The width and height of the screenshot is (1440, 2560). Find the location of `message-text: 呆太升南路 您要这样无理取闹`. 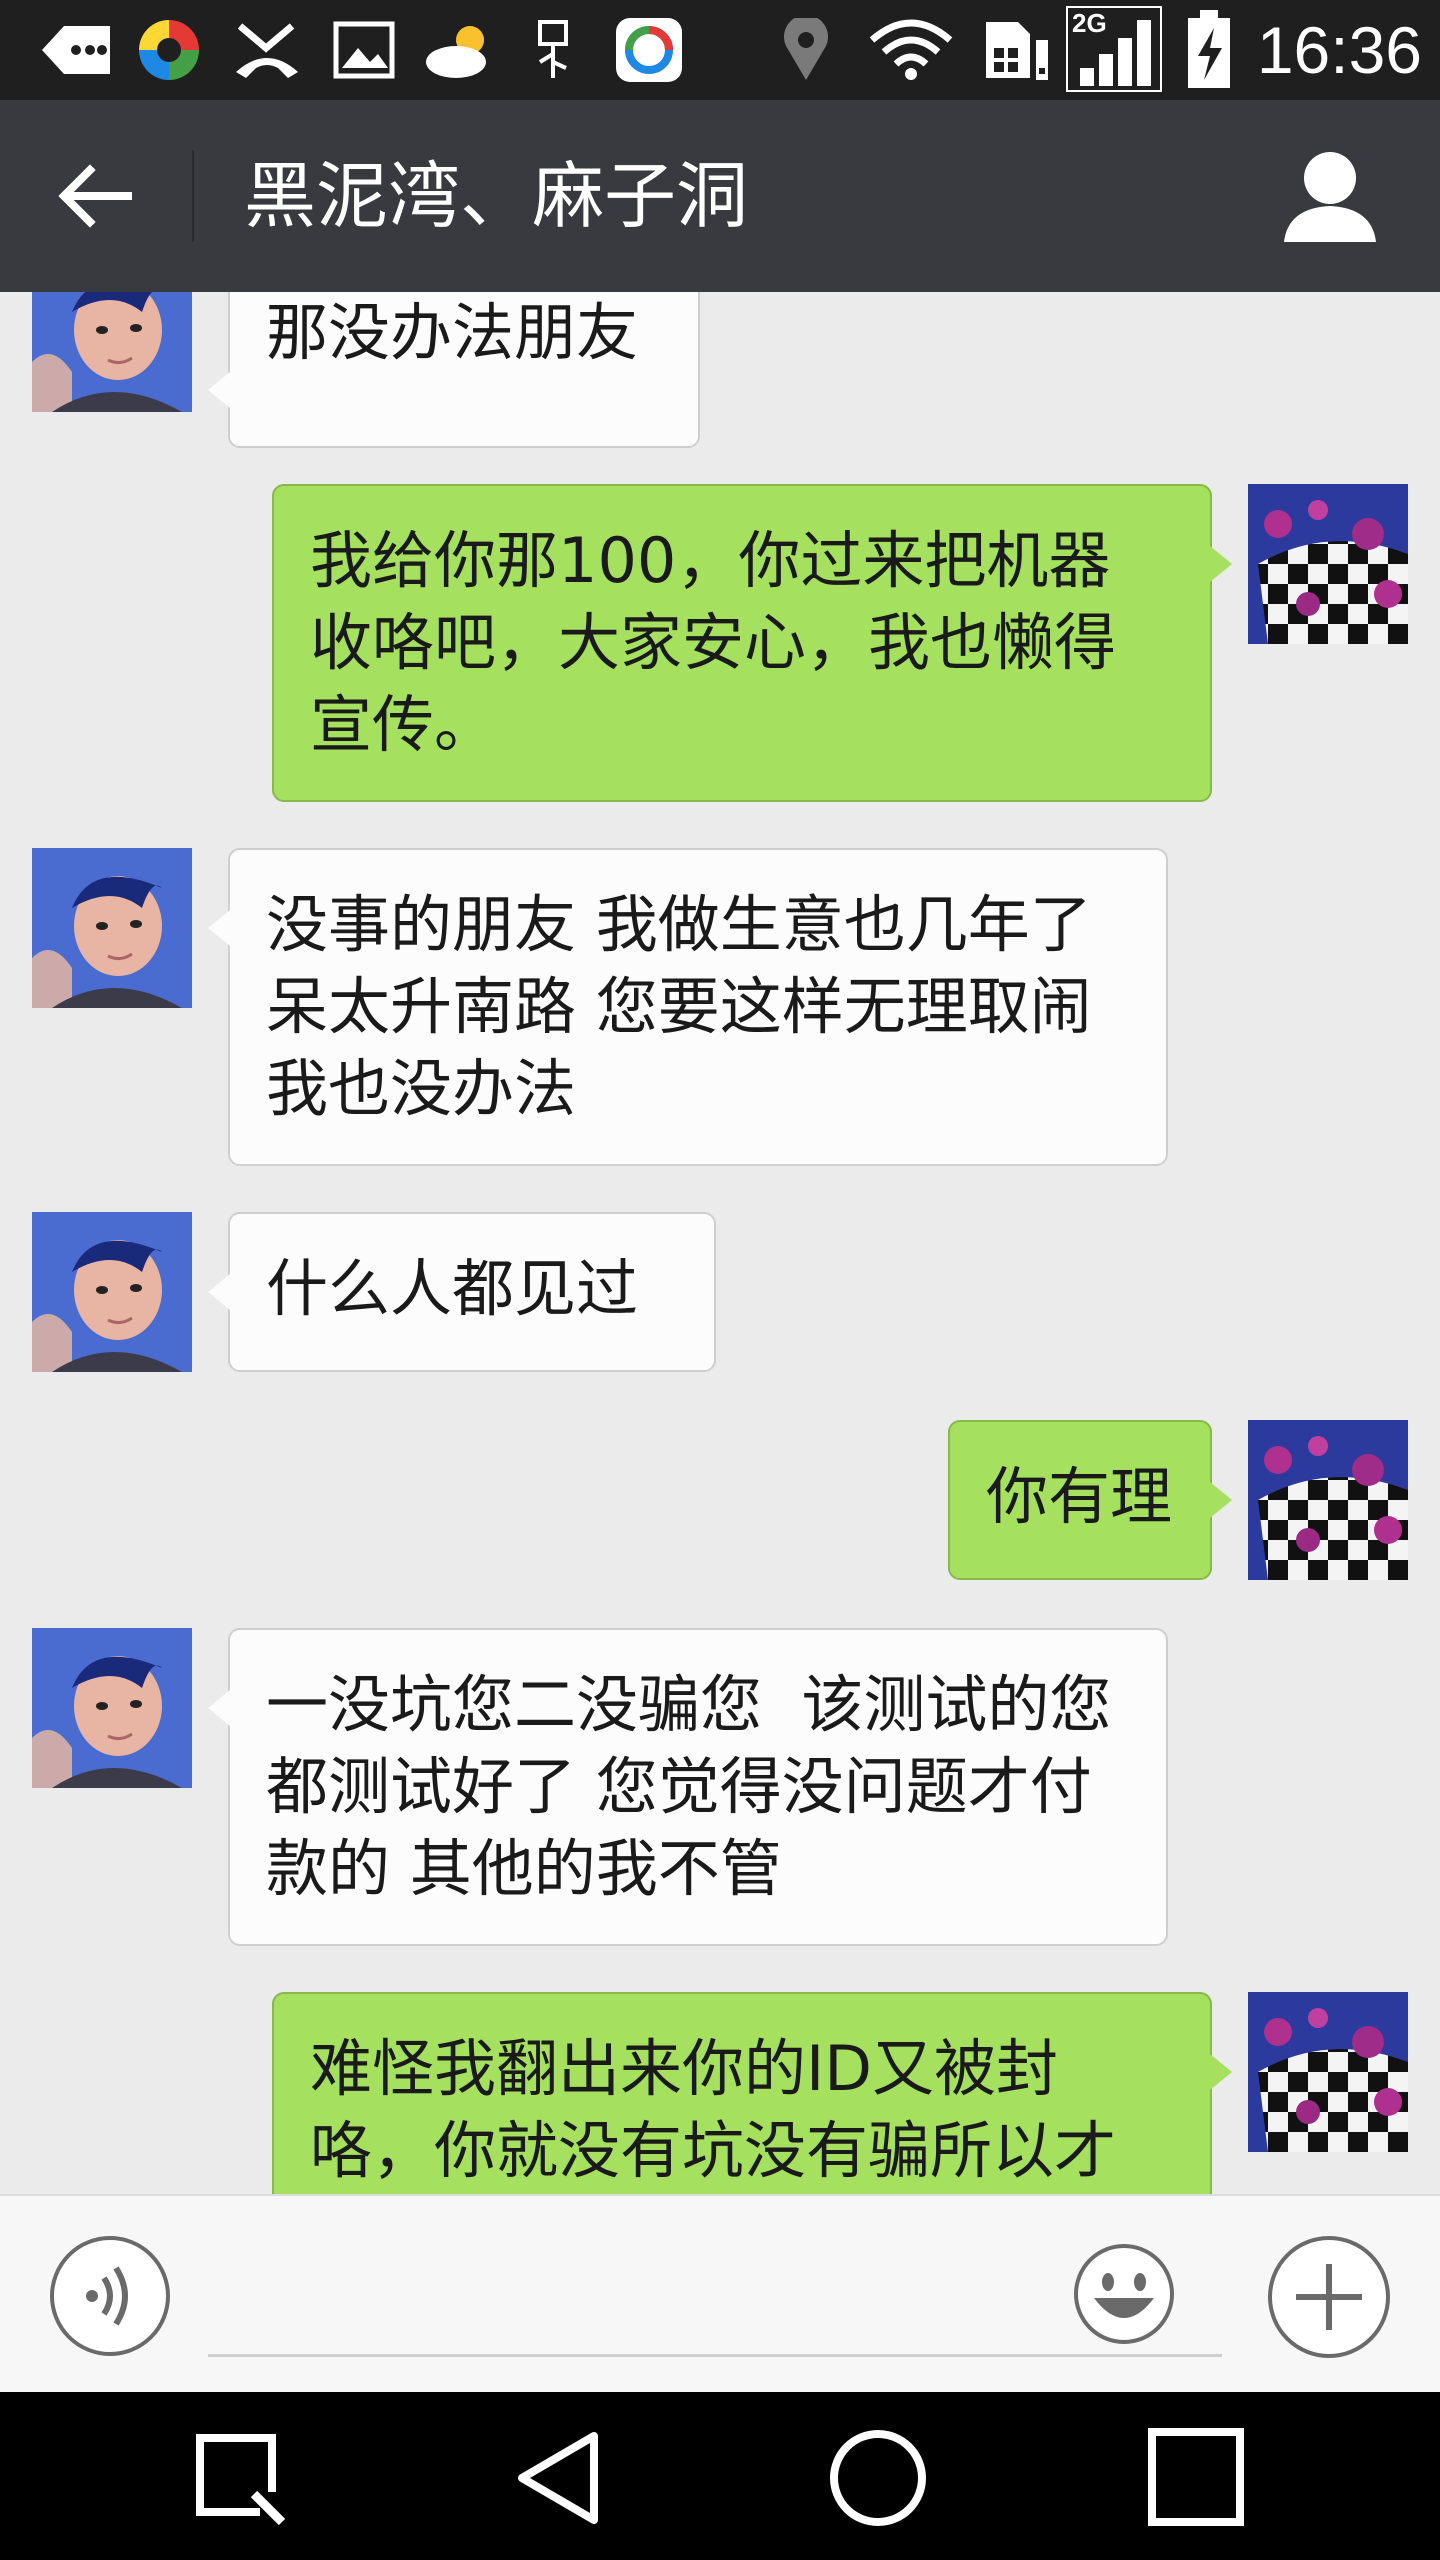

message-text: 呆太升南路 您要这样无理取闹 is located at coordinates (679, 1006).